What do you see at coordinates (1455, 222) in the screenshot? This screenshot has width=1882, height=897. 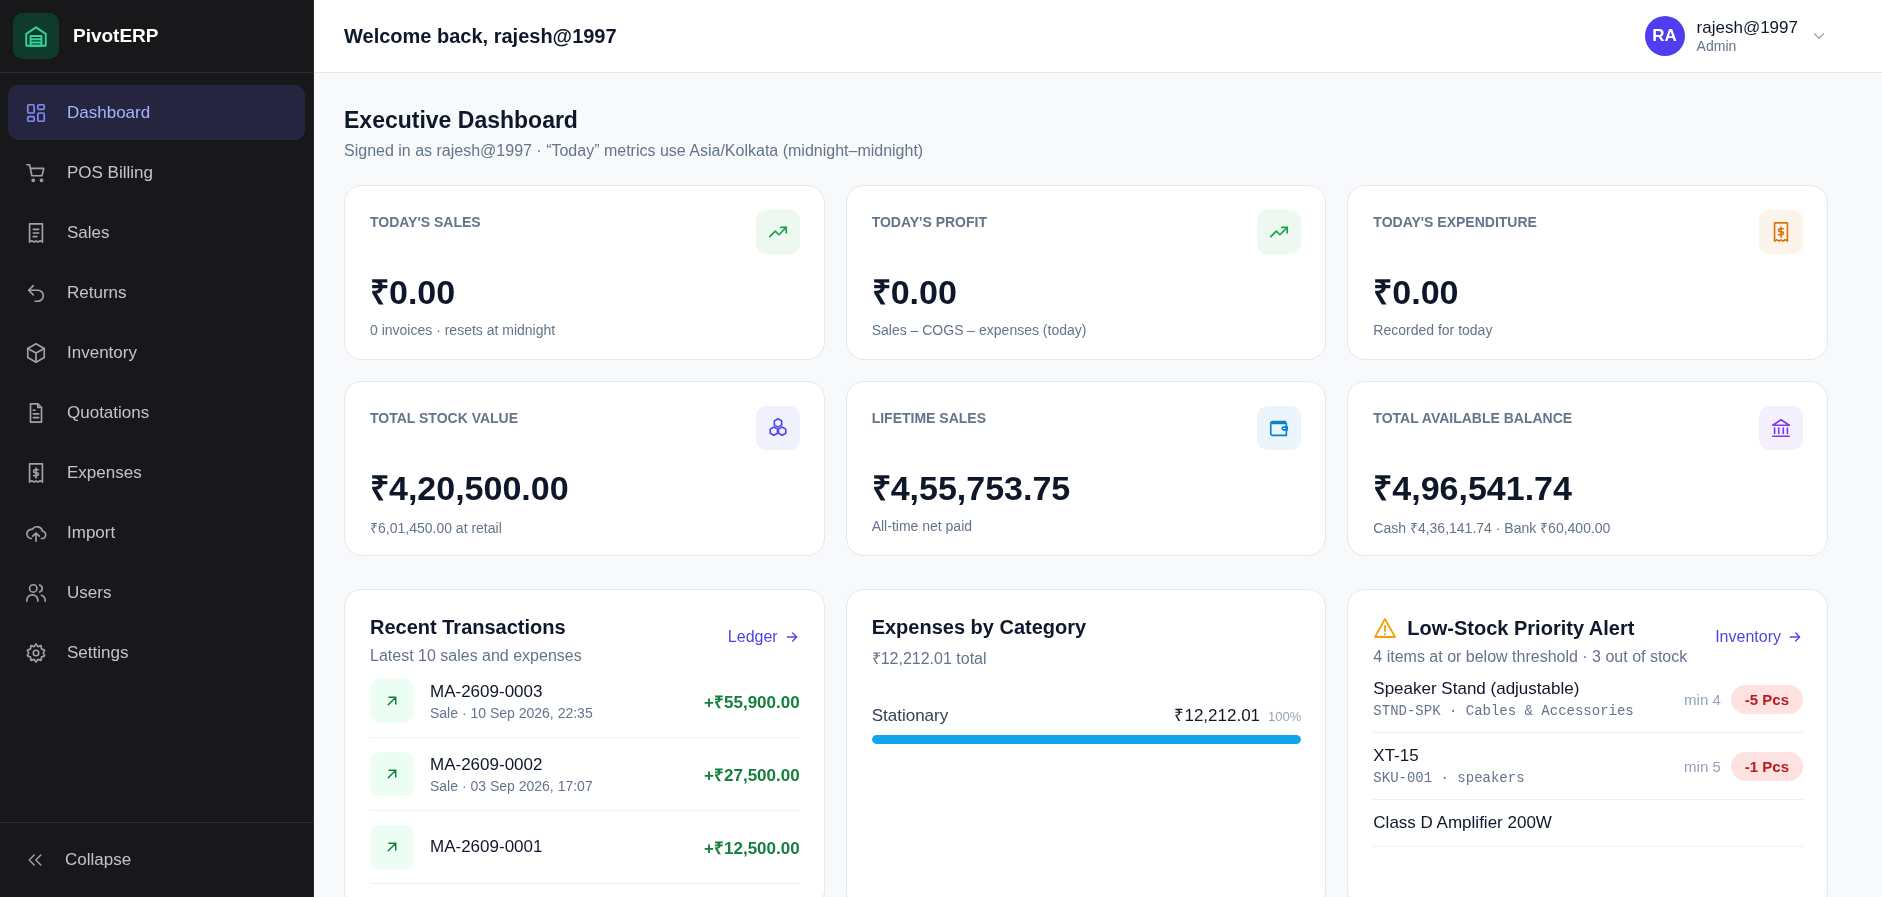 I see `stat-label: TODAY'S EXPENDITURE` at bounding box center [1455, 222].